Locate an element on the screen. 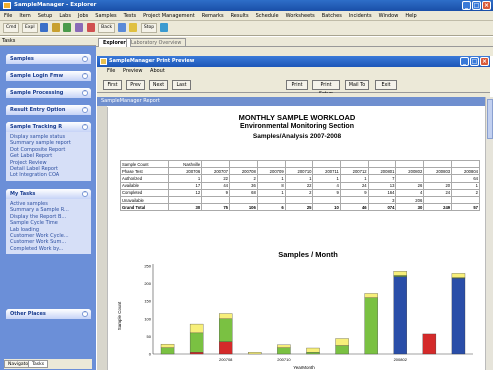 This screenshot has height=370, width=493. table-cell: 200706 is located at coordinates (185, 171).